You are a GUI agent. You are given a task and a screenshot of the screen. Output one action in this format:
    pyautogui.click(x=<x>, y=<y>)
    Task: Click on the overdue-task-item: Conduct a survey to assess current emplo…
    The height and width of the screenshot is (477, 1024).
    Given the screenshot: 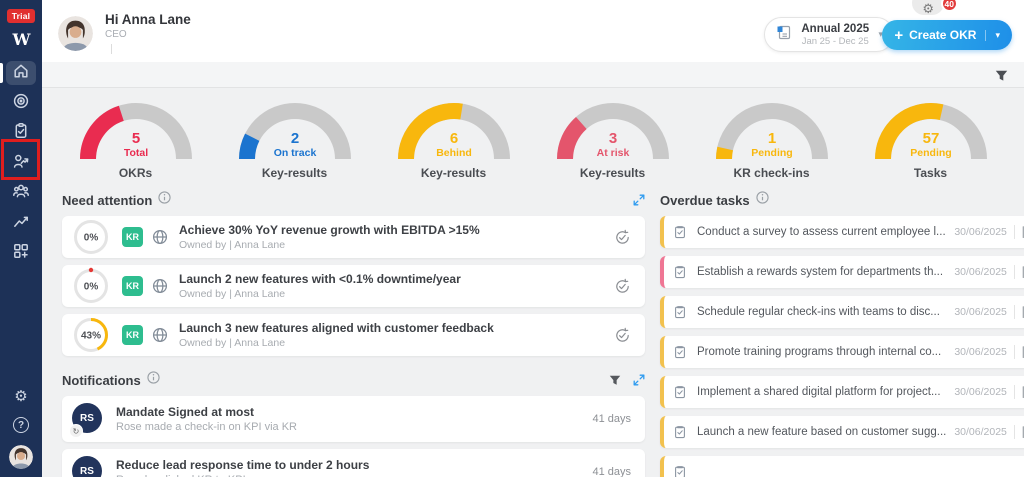 What is the action you would take?
    pyautogui.click(x=842, y=232)
    